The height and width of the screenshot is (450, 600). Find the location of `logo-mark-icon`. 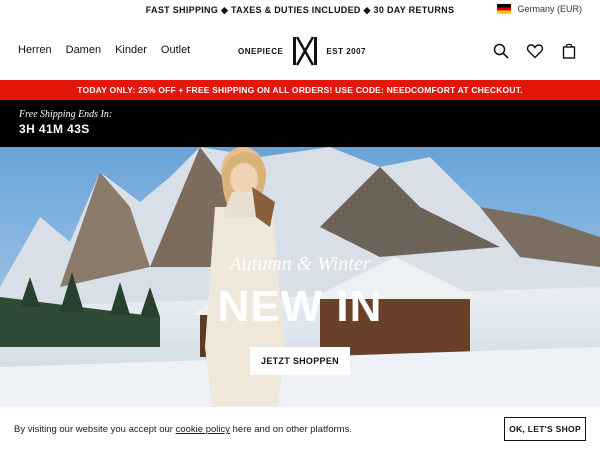

logo-mark-icon is located at coordinates (304, 51).